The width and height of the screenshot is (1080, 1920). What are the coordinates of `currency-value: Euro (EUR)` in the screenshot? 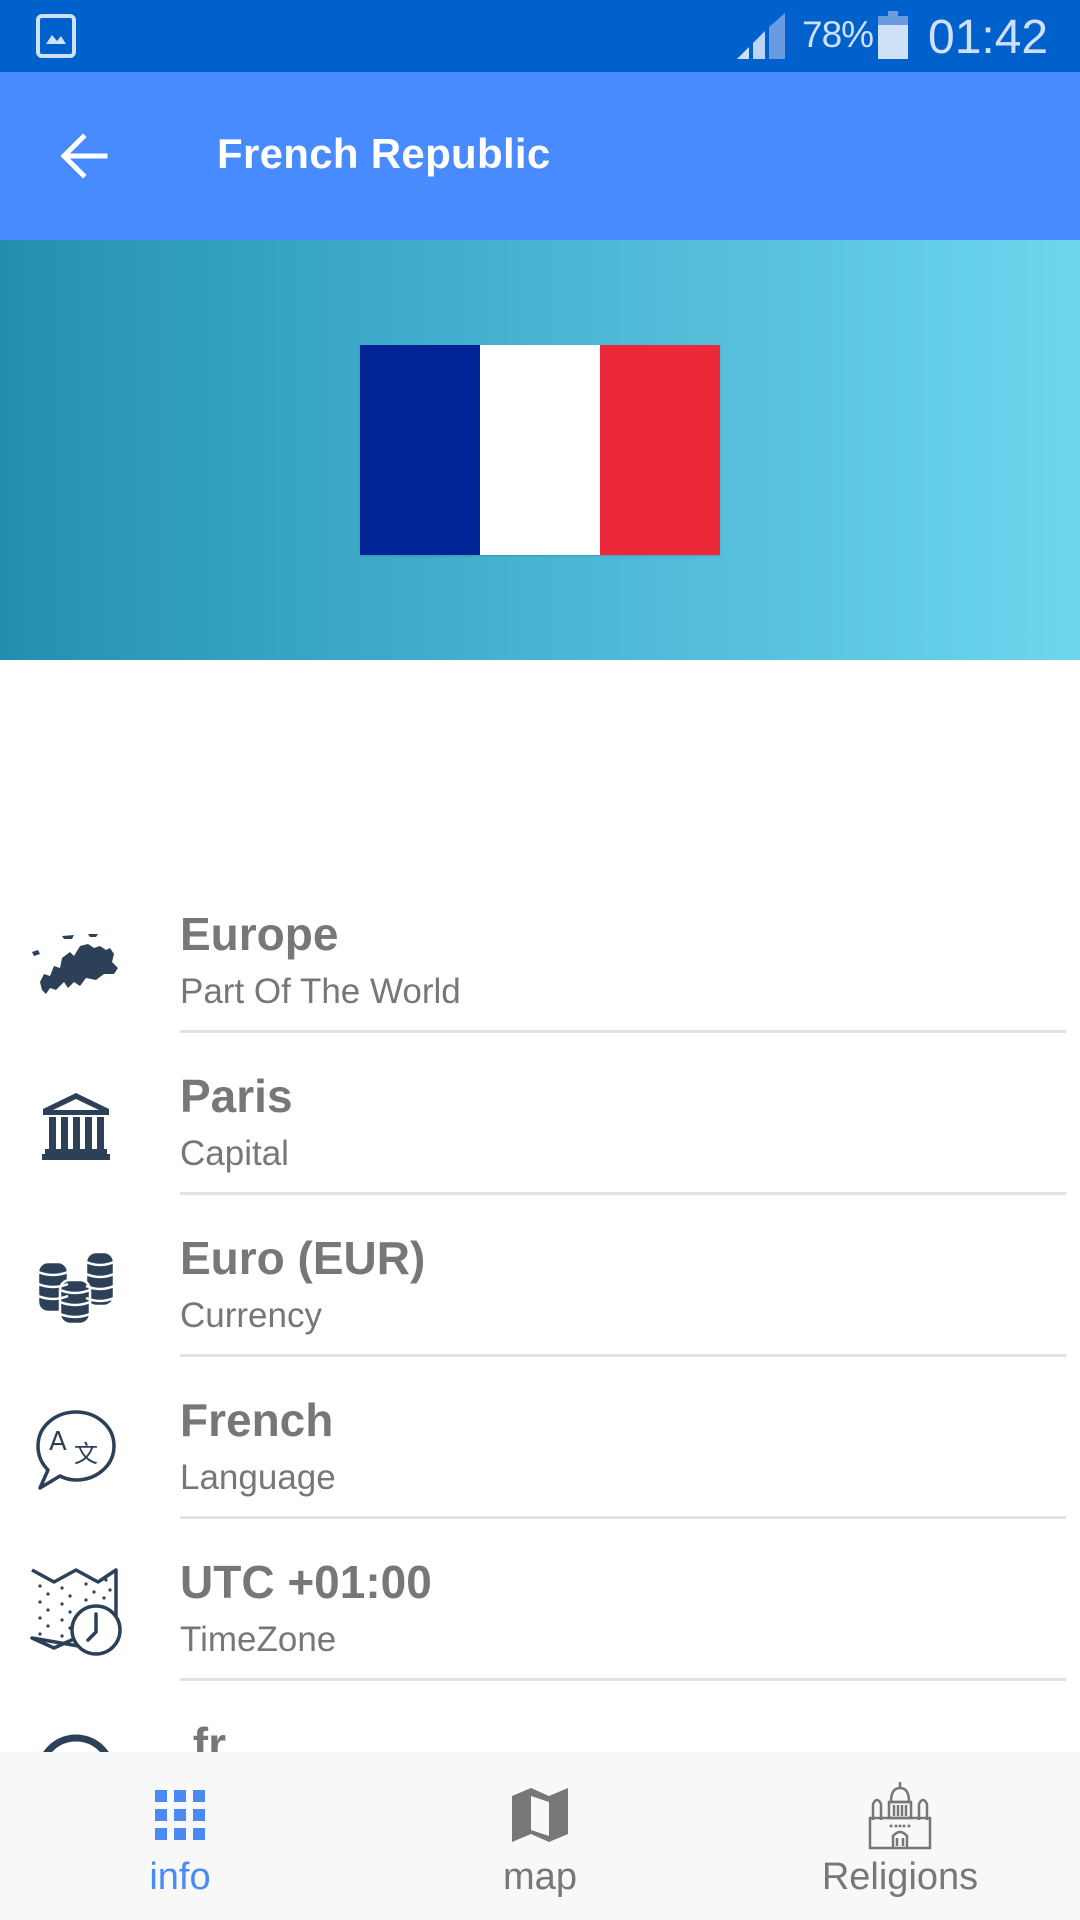 It's located at (303, 1258).